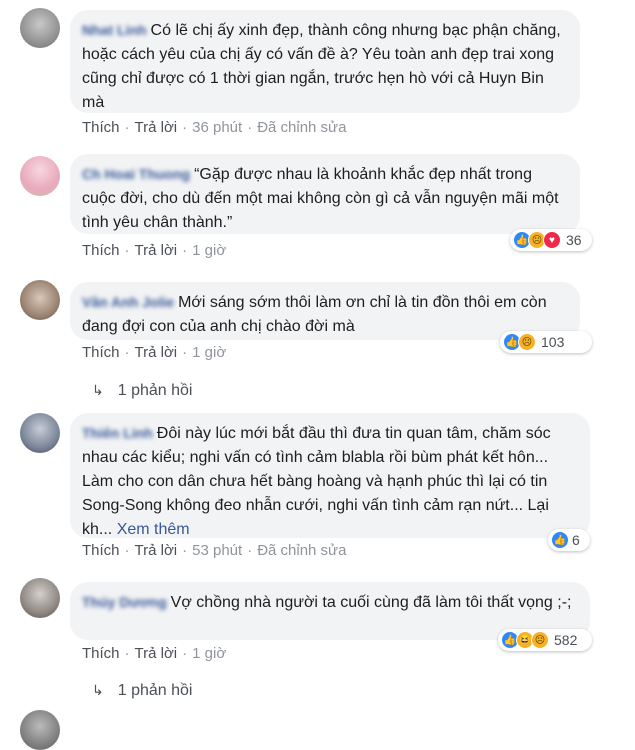  I want to click on comment-actions: Thích · Trả lời · 53 phút · Đã chỉnh sửa, so click(214, 550).